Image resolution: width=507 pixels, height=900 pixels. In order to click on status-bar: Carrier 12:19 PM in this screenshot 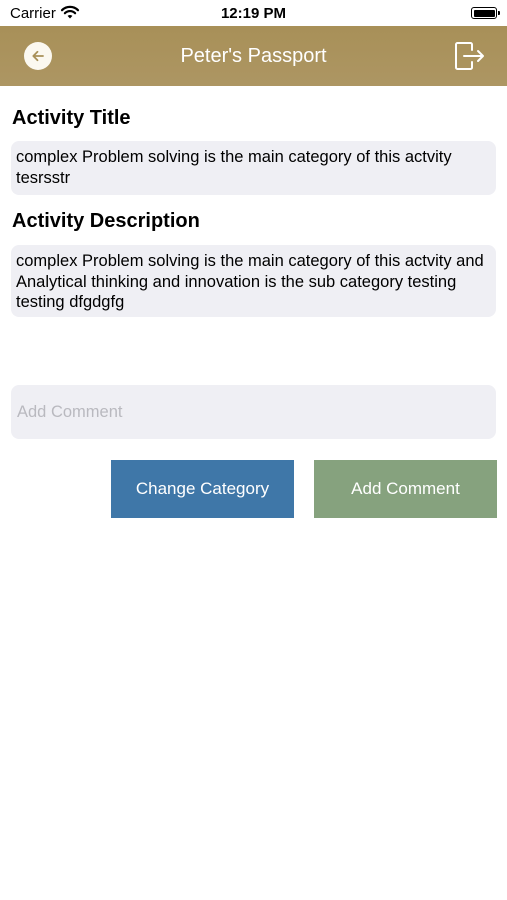, I will do `click(253, 13)`.